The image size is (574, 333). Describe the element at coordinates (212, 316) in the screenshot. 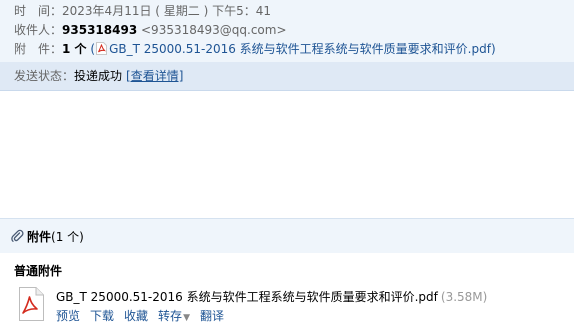

I see `translate-button: 翻译` at that location.